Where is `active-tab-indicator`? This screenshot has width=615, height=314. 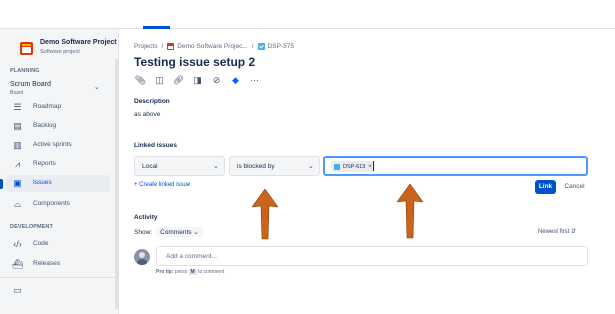 active-tab-indicator is located at coordinates (156, 27).